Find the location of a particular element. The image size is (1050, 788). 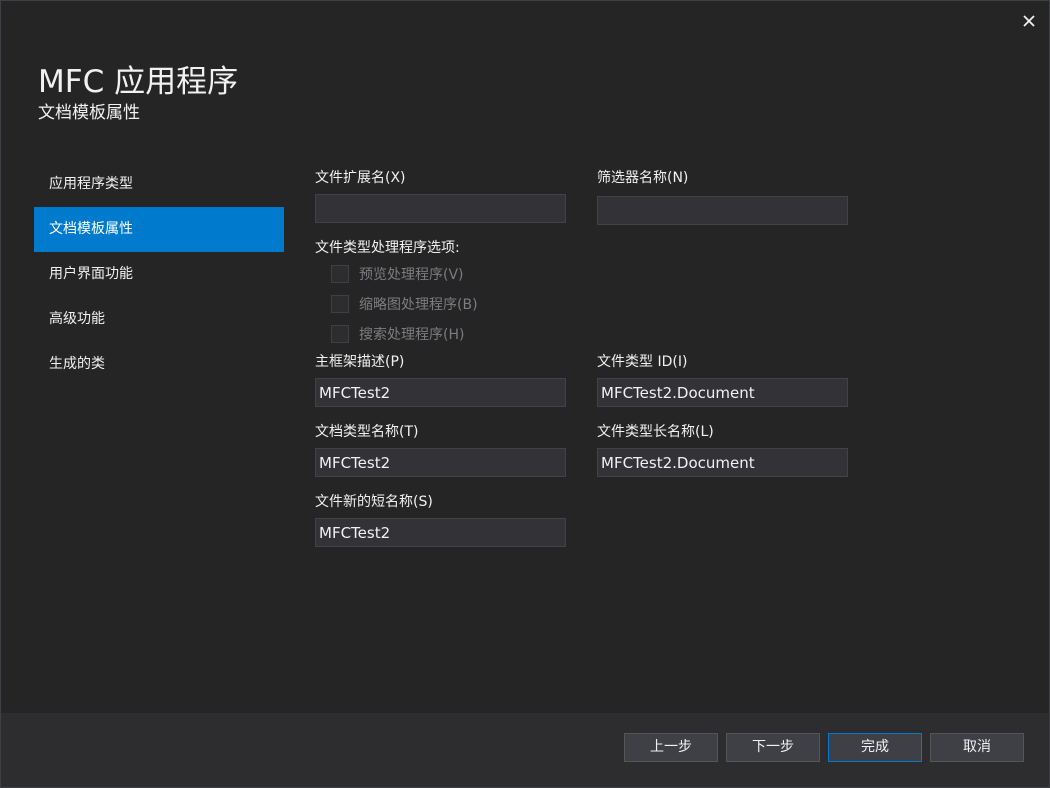

sidebar-item-advanced-features: 高级功能 is located at coordinates (159, 319).